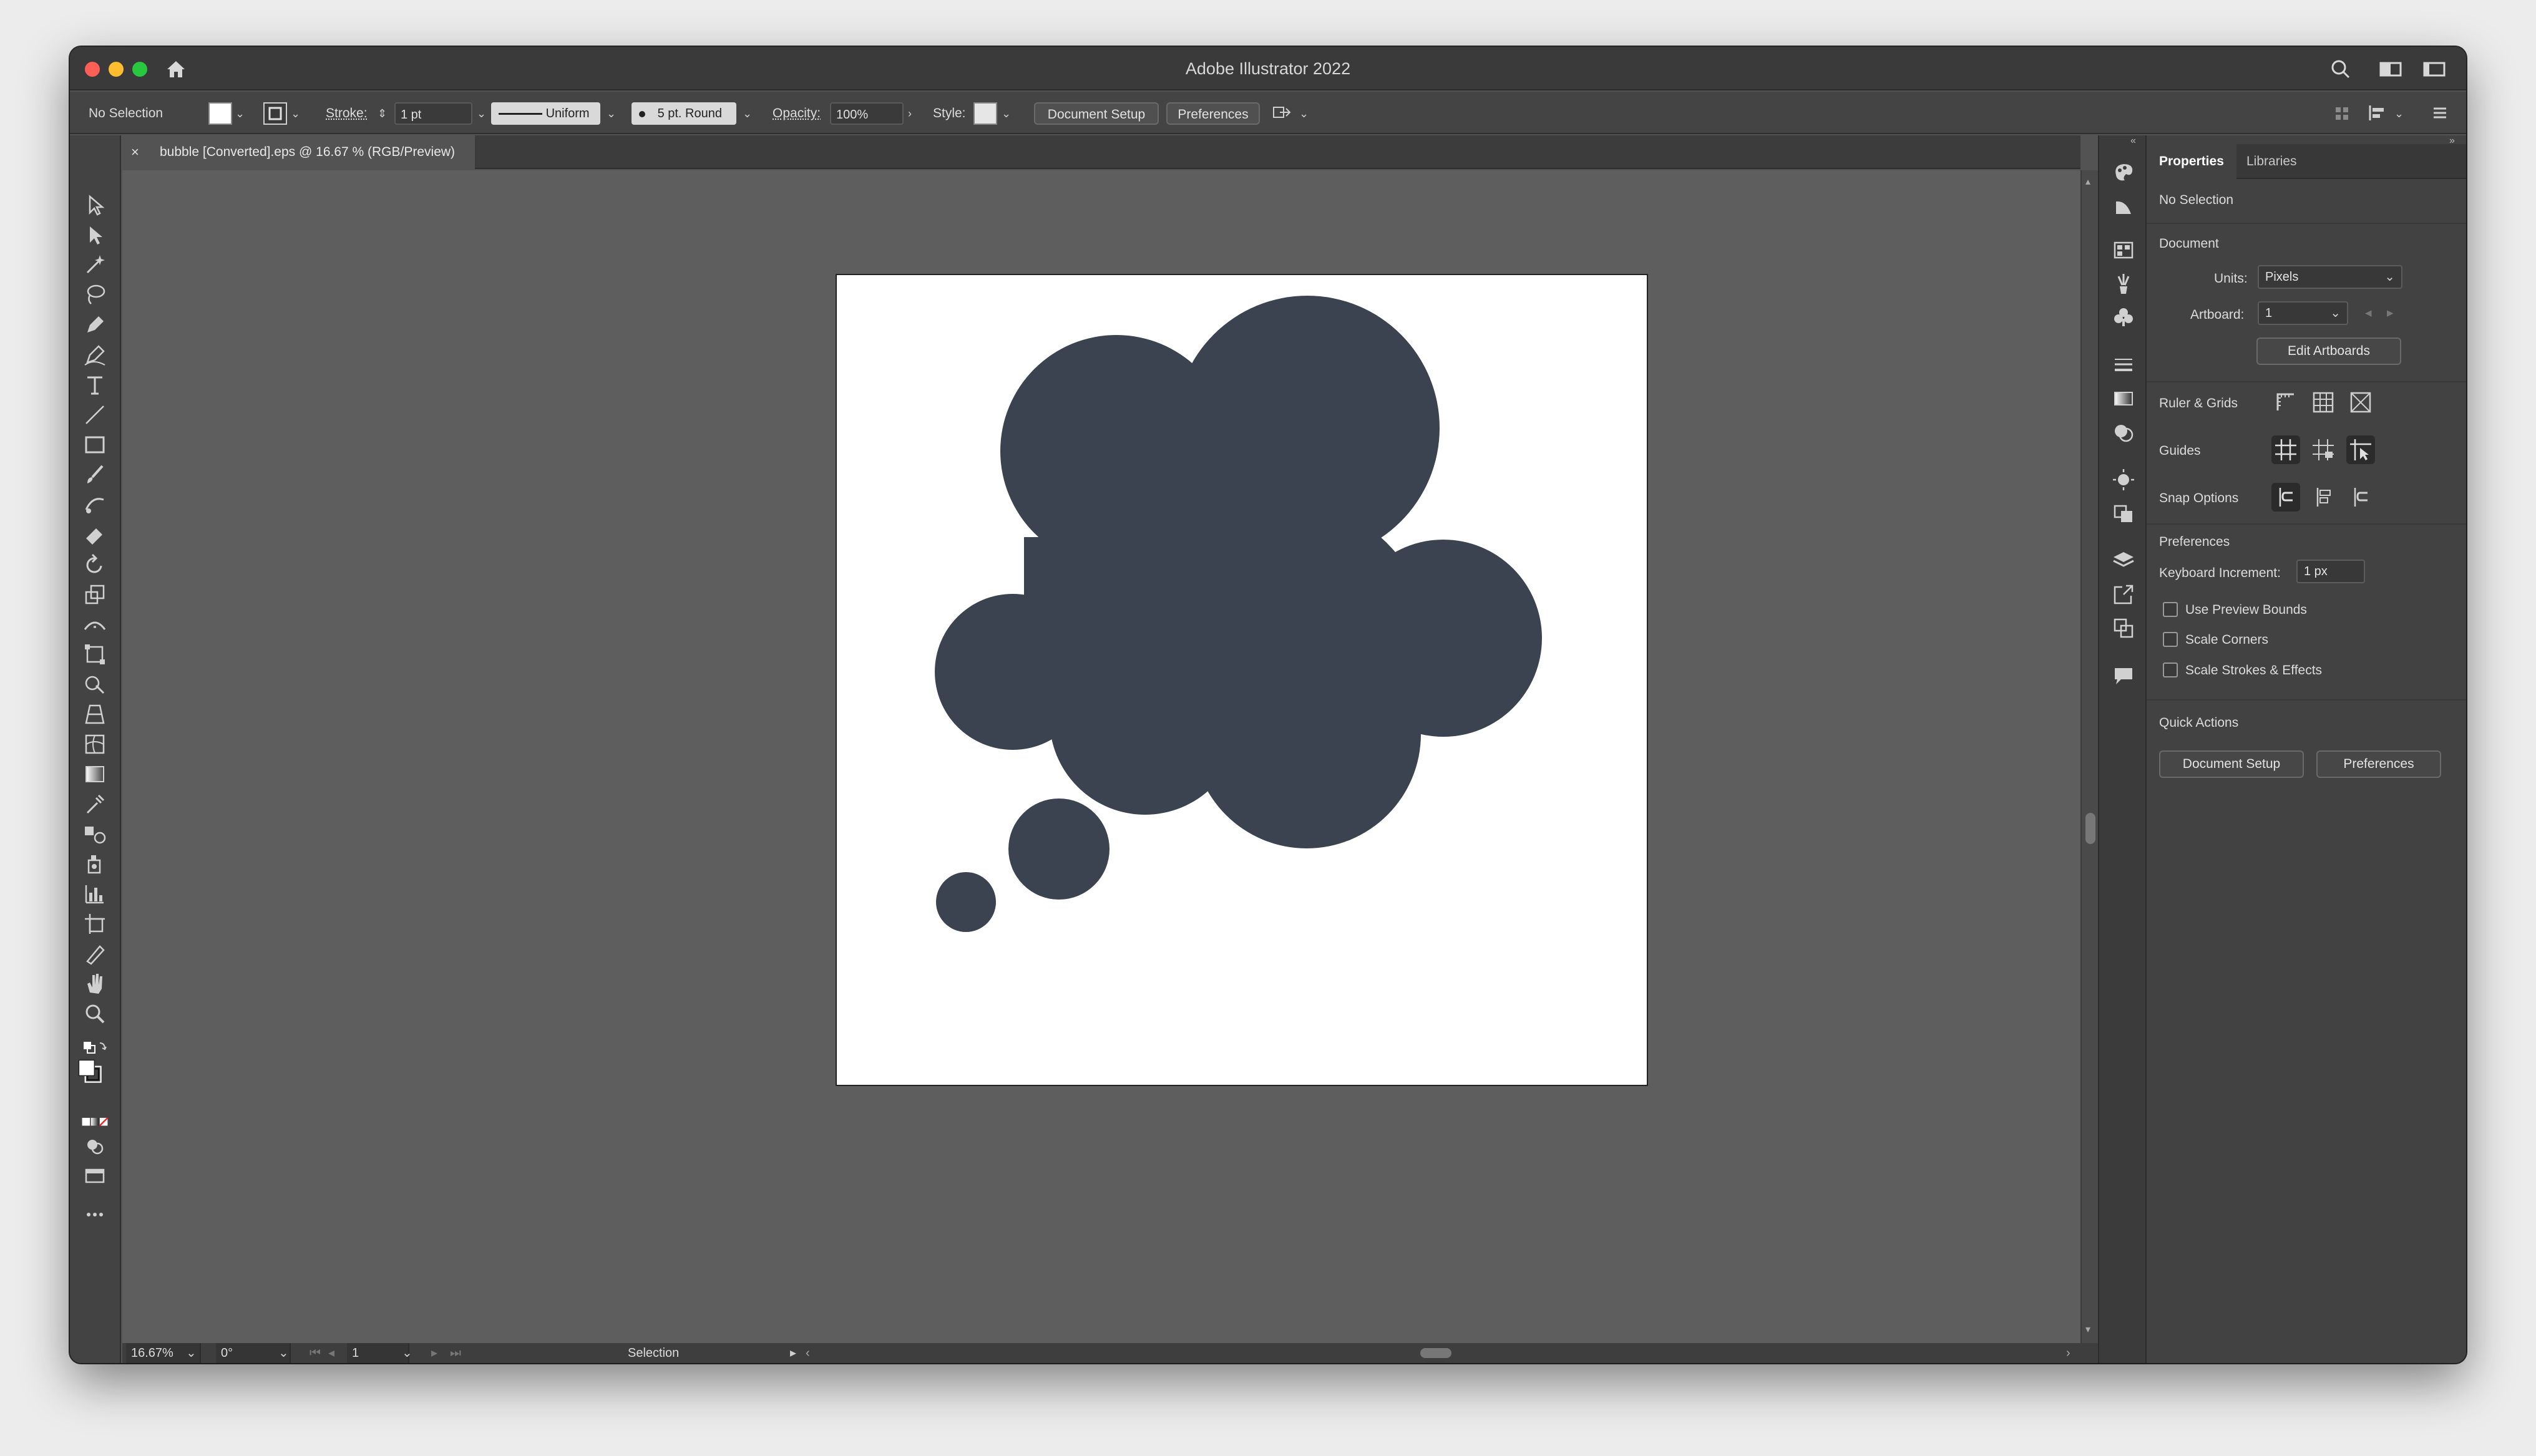 The width and height of the screenshot is (2536, 1456). Describe the element at coordinates (2390, 69) in the screenshot. I see `workspace-switcher-icon` at that location.